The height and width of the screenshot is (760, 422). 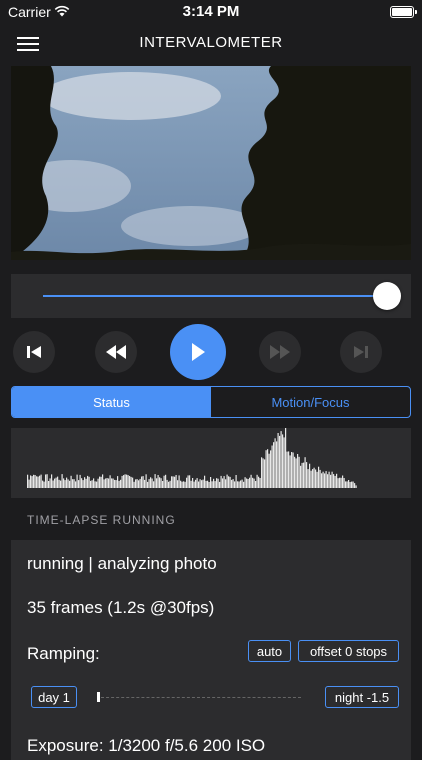 I want to click on skip-back-button, so click(x=34, y=352).